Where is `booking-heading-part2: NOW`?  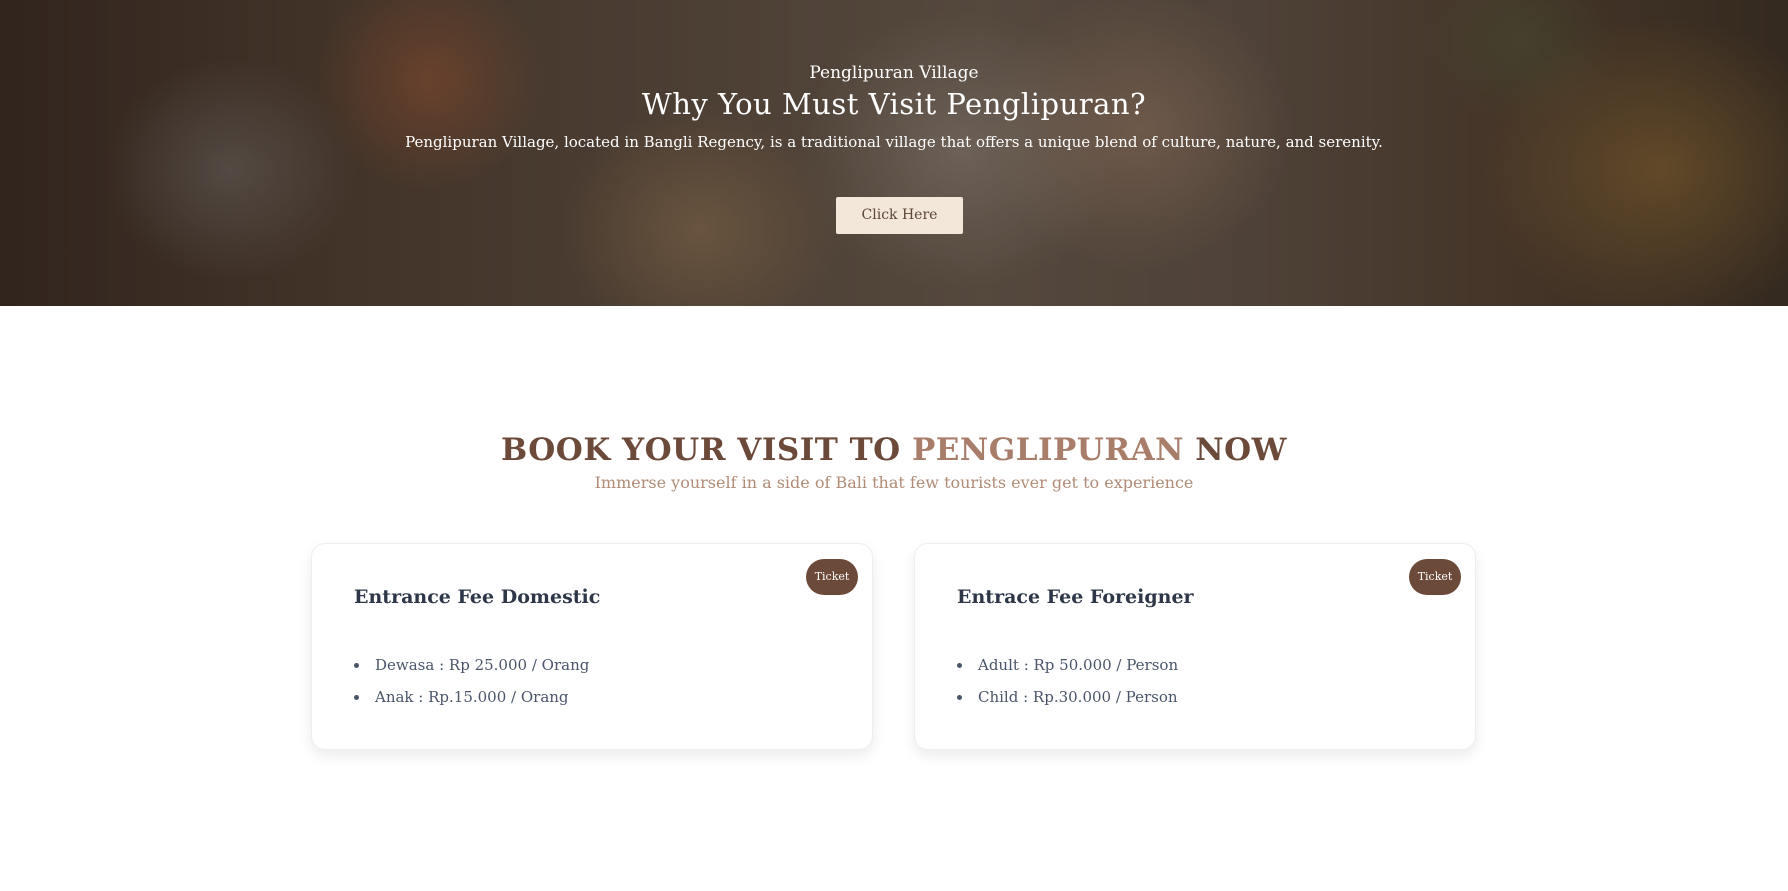 booking-heading-part2: NOW is located at coordinates (1241, 450).